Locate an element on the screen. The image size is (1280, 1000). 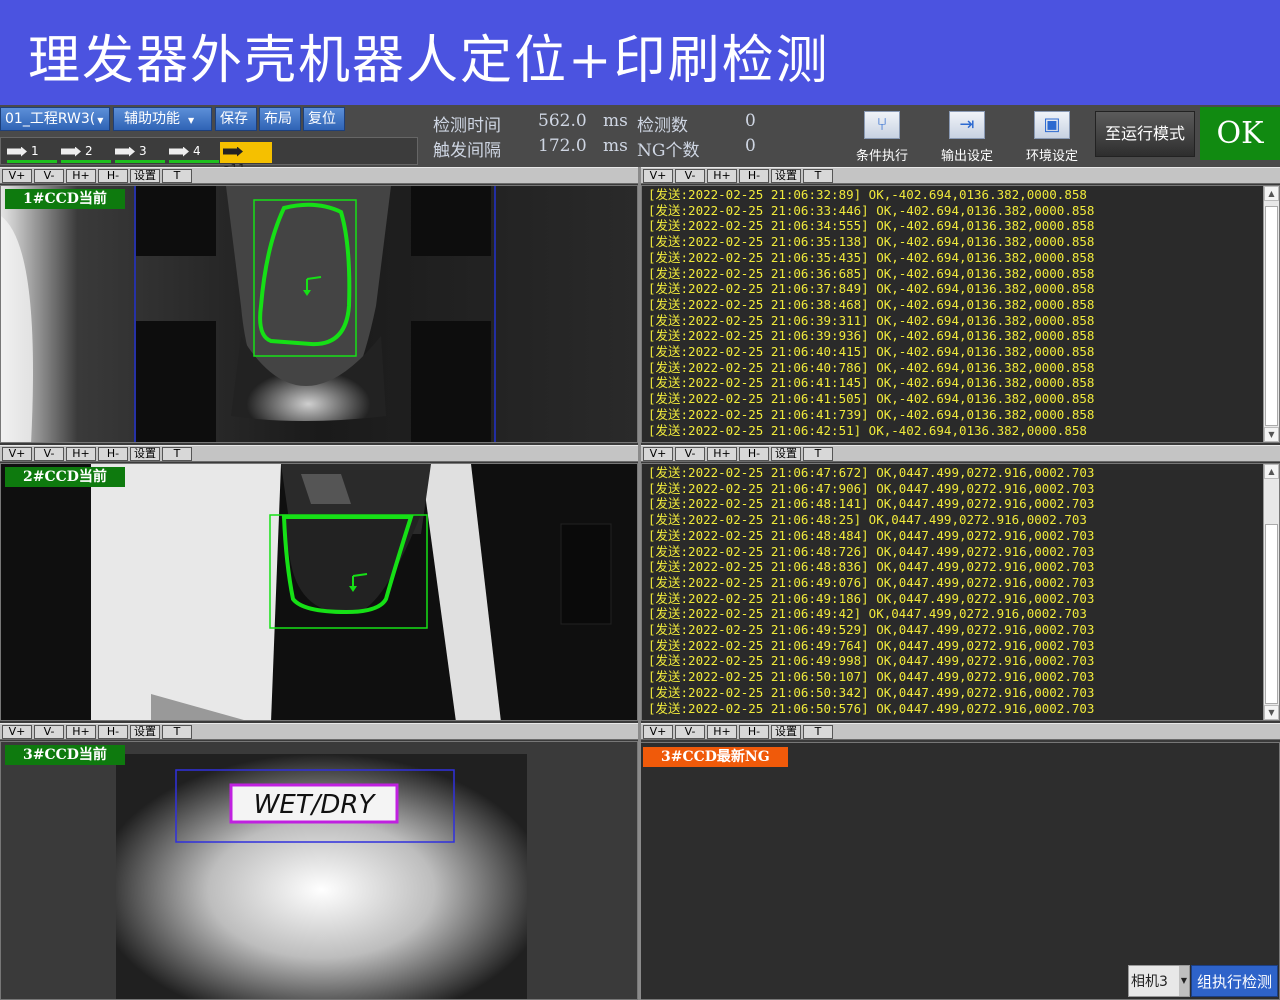
detect-time-label: 检测时间 is located at coordinates (467, 126).